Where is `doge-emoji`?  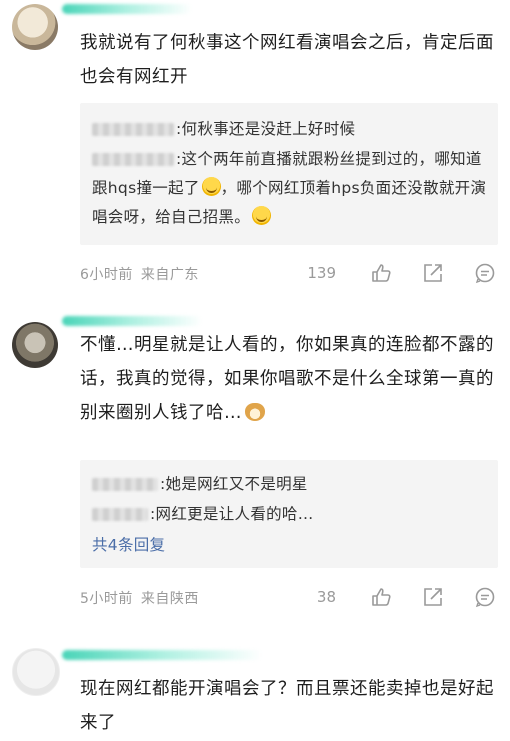
doge-emoji is located at coordinates (255, 412).